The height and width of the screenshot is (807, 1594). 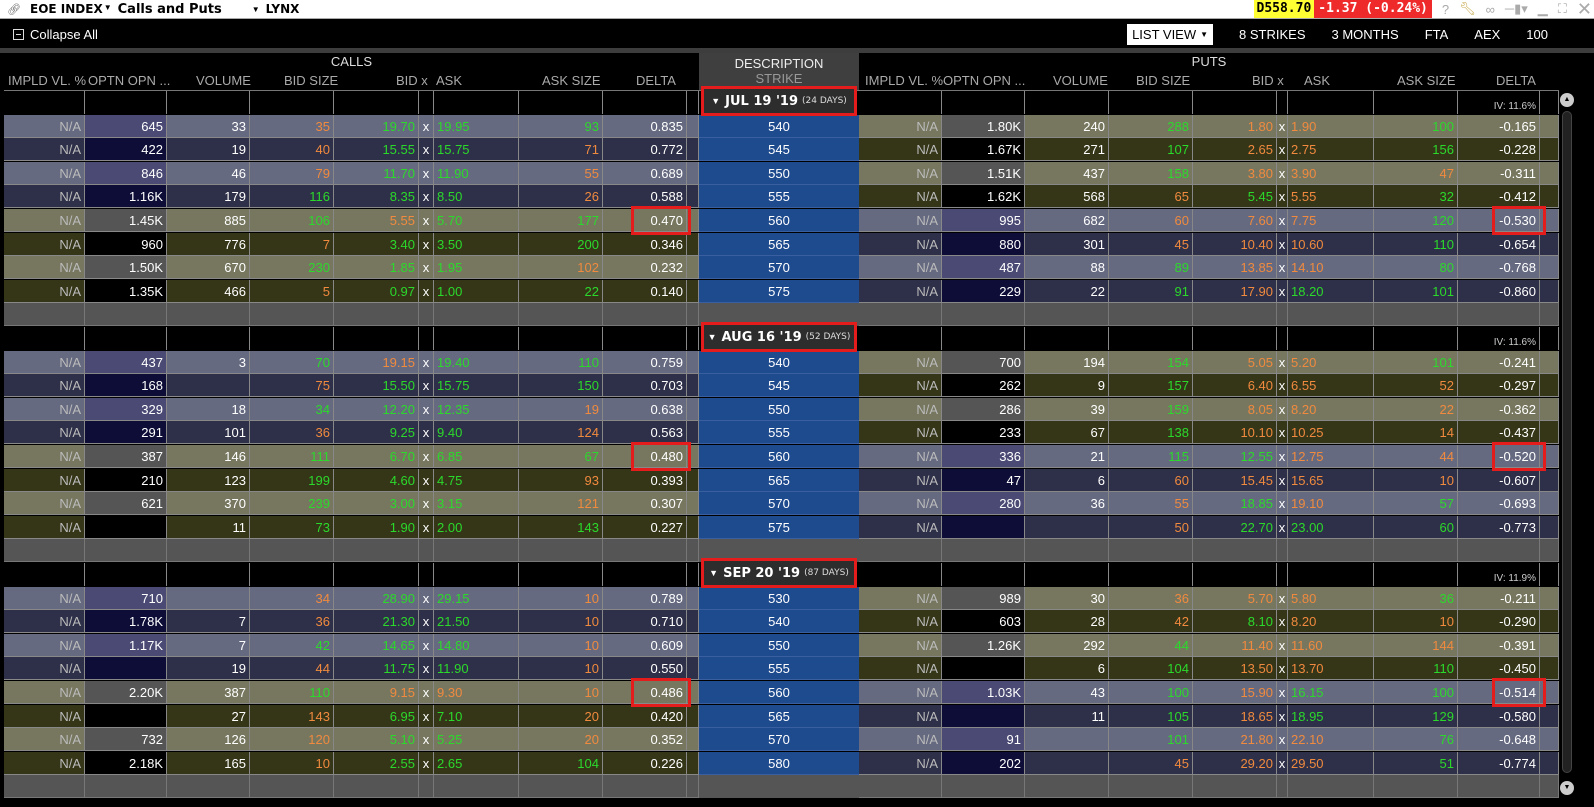 I want to click on expiration-toggle: ▼ AUG 16 '19 (52 DAYS), so click(x=779, y=337).